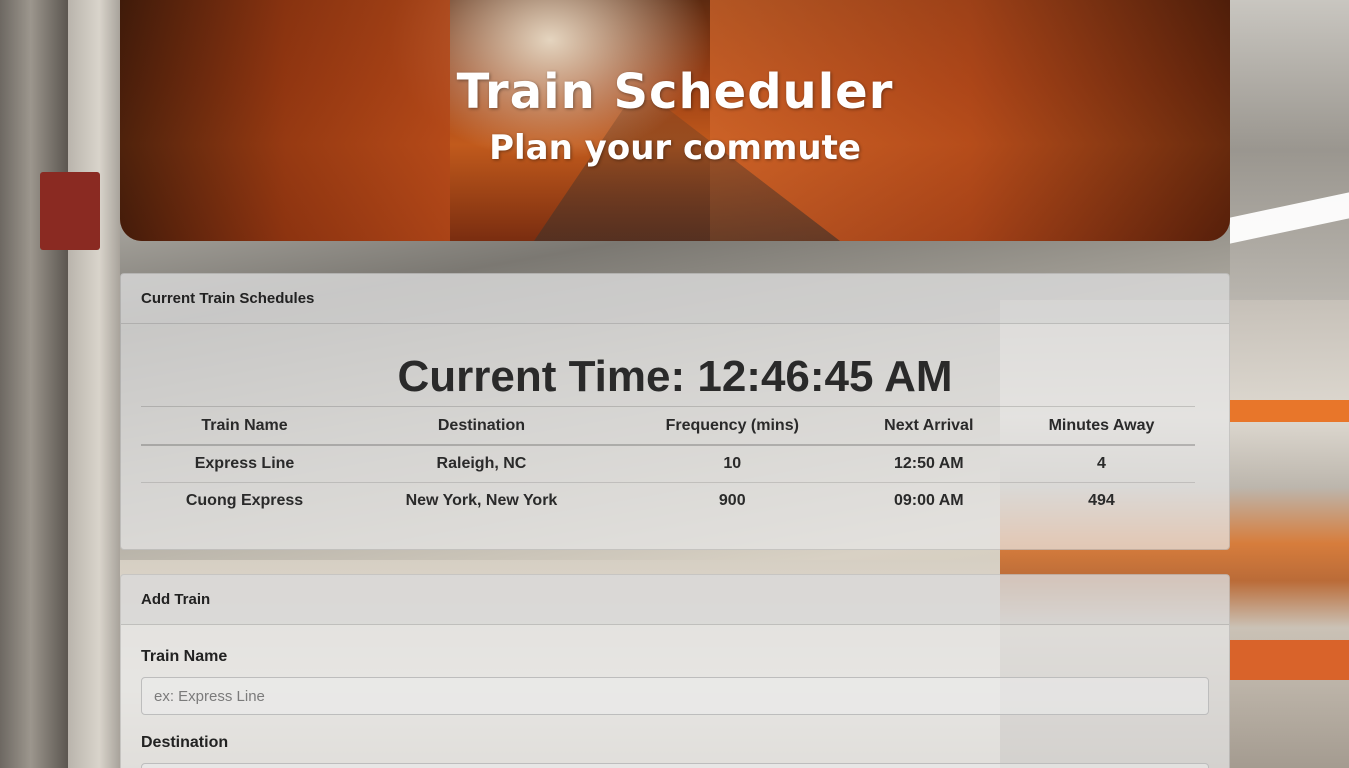  I want to click on background-ceiling-light, so click(1289, 218).